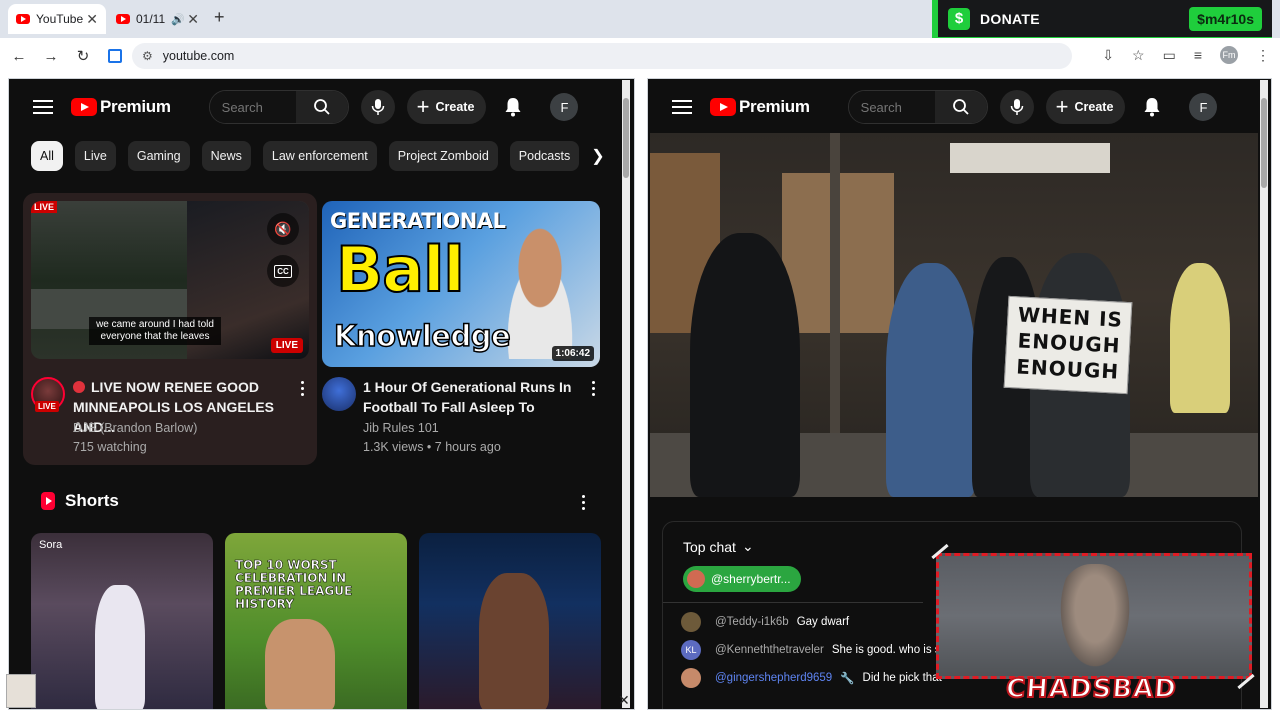  Describe the element at coordinates (47, 406) in the screenshot. I see `avatar-live-badge: LIVE` at that location.